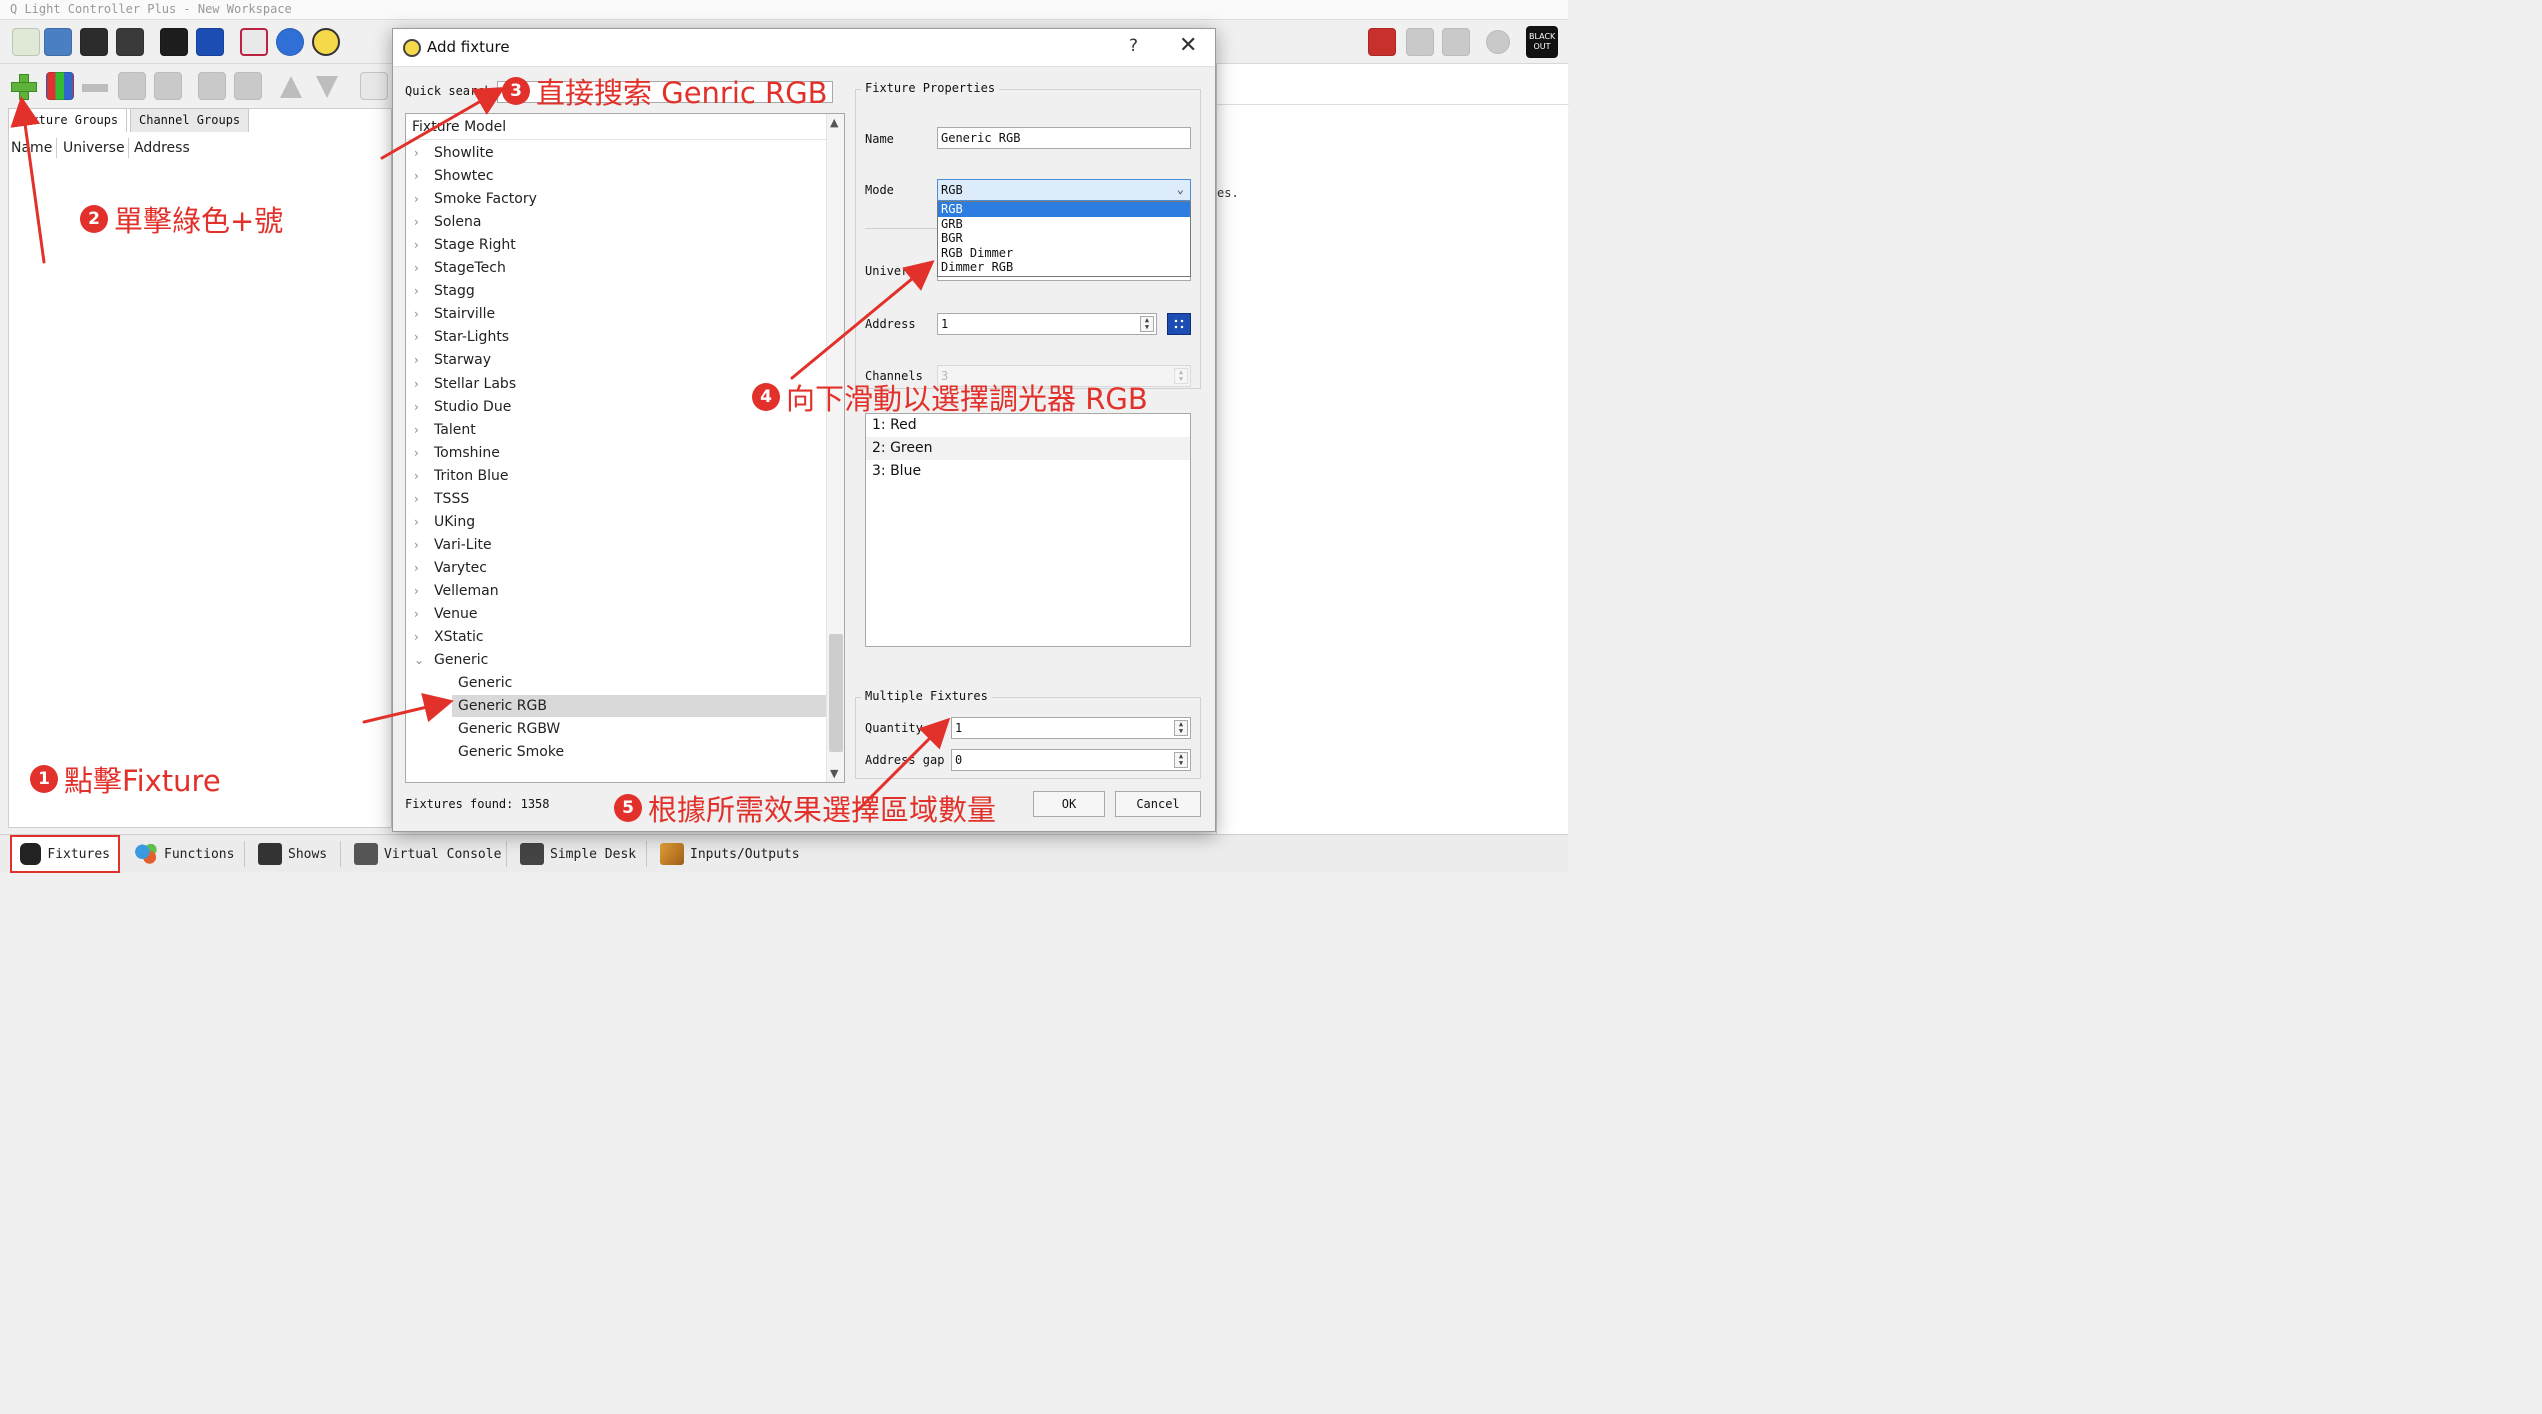 This screenshot has width=2542, height=1414. Describe the element at coordinates (291, 87) in the screenshot. I see `move-up-icon` at that location.